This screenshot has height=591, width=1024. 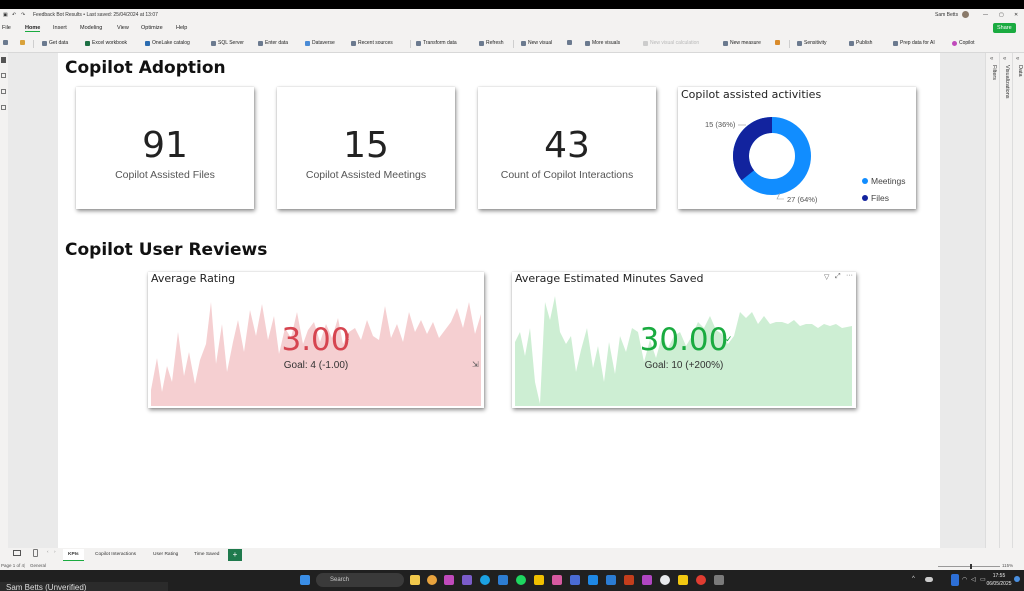 I want to click on onenote-icon, so click(x=647, y=580).